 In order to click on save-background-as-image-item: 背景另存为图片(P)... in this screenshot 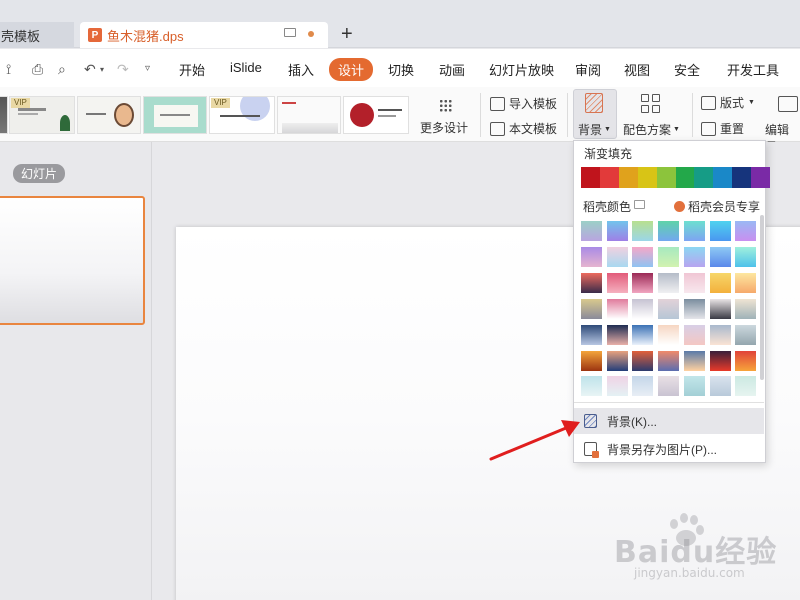, I will do `click(669, 449)`.